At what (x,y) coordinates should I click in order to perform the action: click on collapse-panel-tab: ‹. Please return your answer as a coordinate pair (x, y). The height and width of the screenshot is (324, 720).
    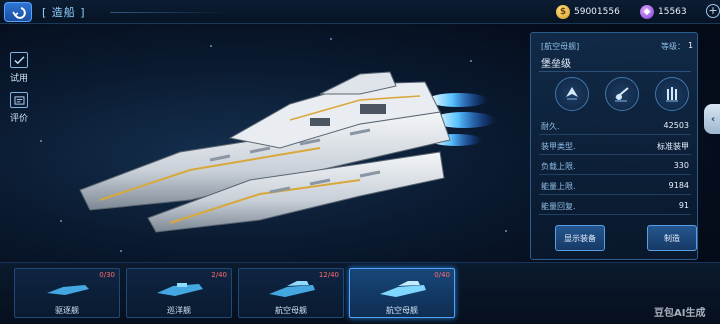
    Looking at the image, I should click on (712, 119).